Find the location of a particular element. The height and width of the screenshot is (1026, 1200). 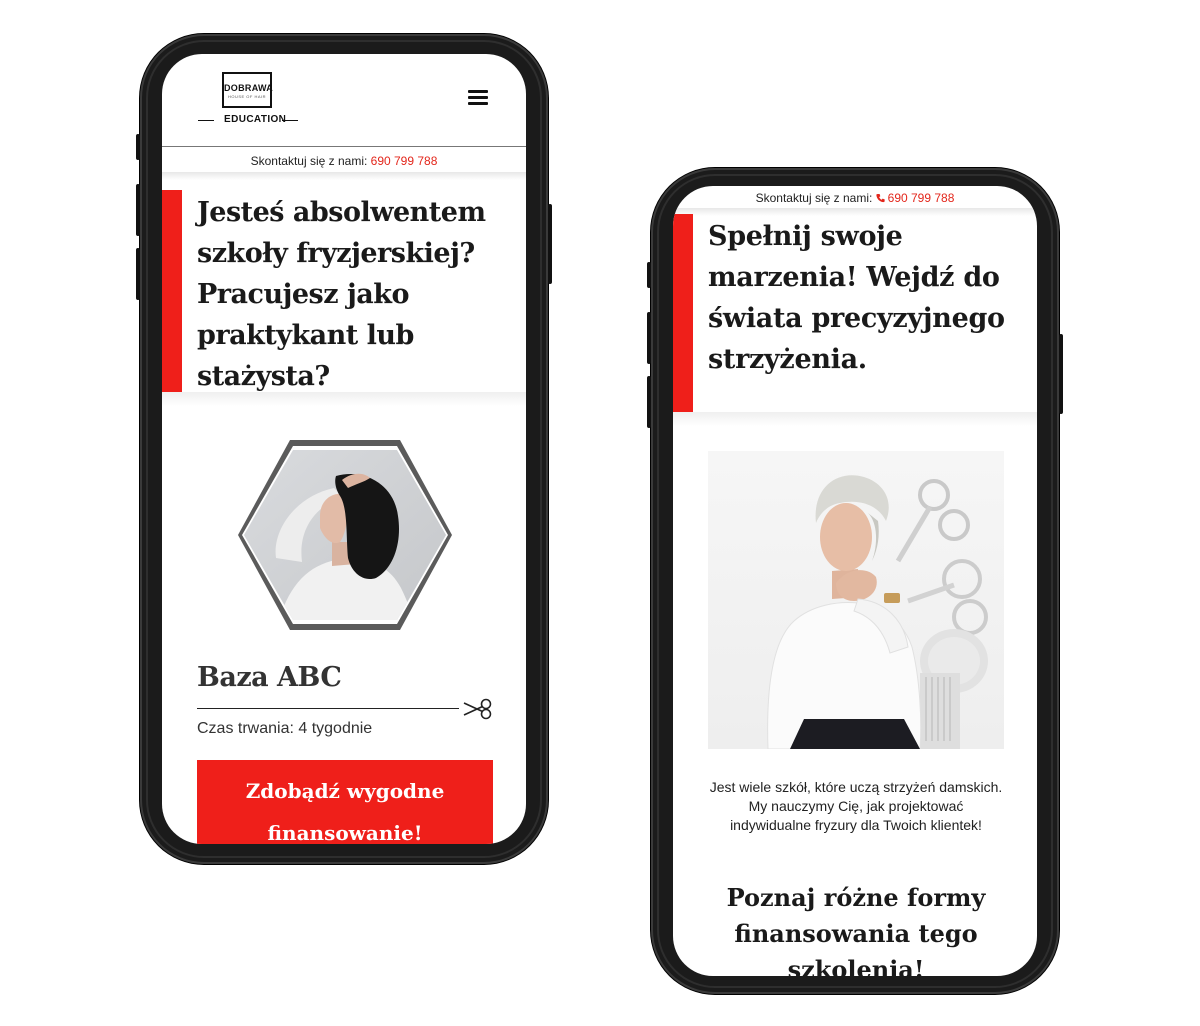

logo-word: DOBRAWA is located at coordinates (249, 88).